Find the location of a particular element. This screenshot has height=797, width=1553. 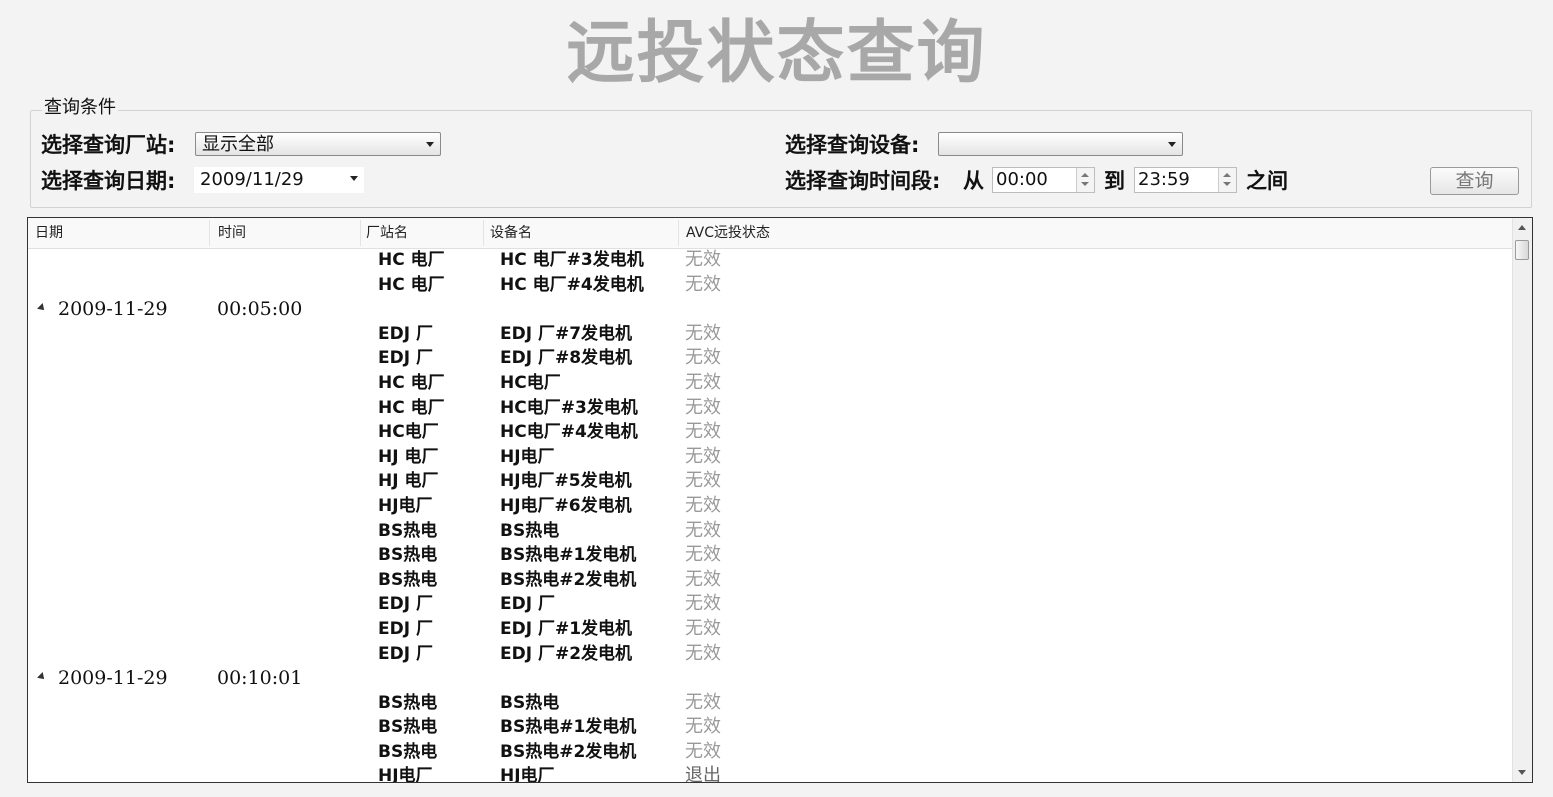

row-device: HC电厂#4发电机 is located at coordinates (569, 432).